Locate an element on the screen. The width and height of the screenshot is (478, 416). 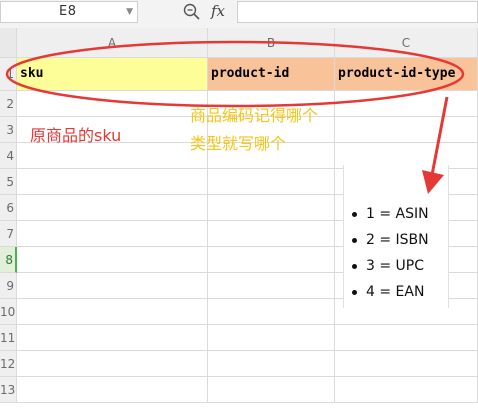
type-annotation-line2: 类型就写哪个 is located at coordinates (238, 143).